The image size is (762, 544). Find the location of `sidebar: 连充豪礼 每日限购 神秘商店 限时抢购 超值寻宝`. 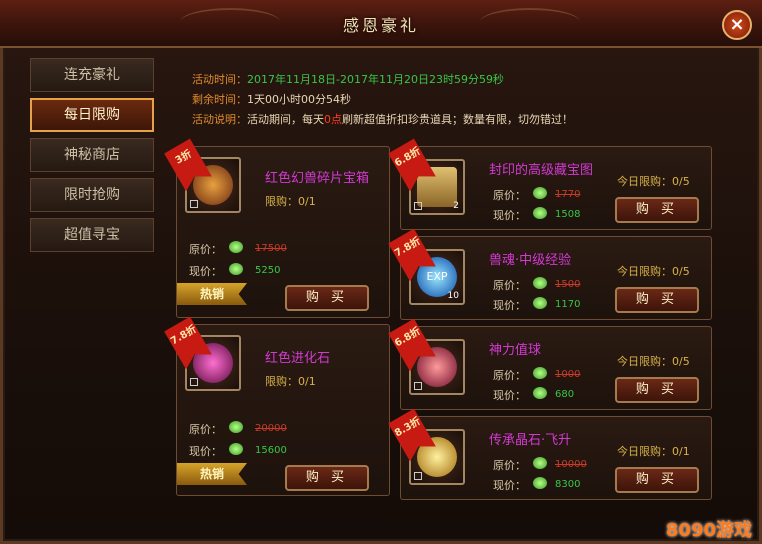

sidebar: 连充豪礼 每日限购 神秘商店 限时抢购 超值寻宝 is located at coordinates (92, 162).